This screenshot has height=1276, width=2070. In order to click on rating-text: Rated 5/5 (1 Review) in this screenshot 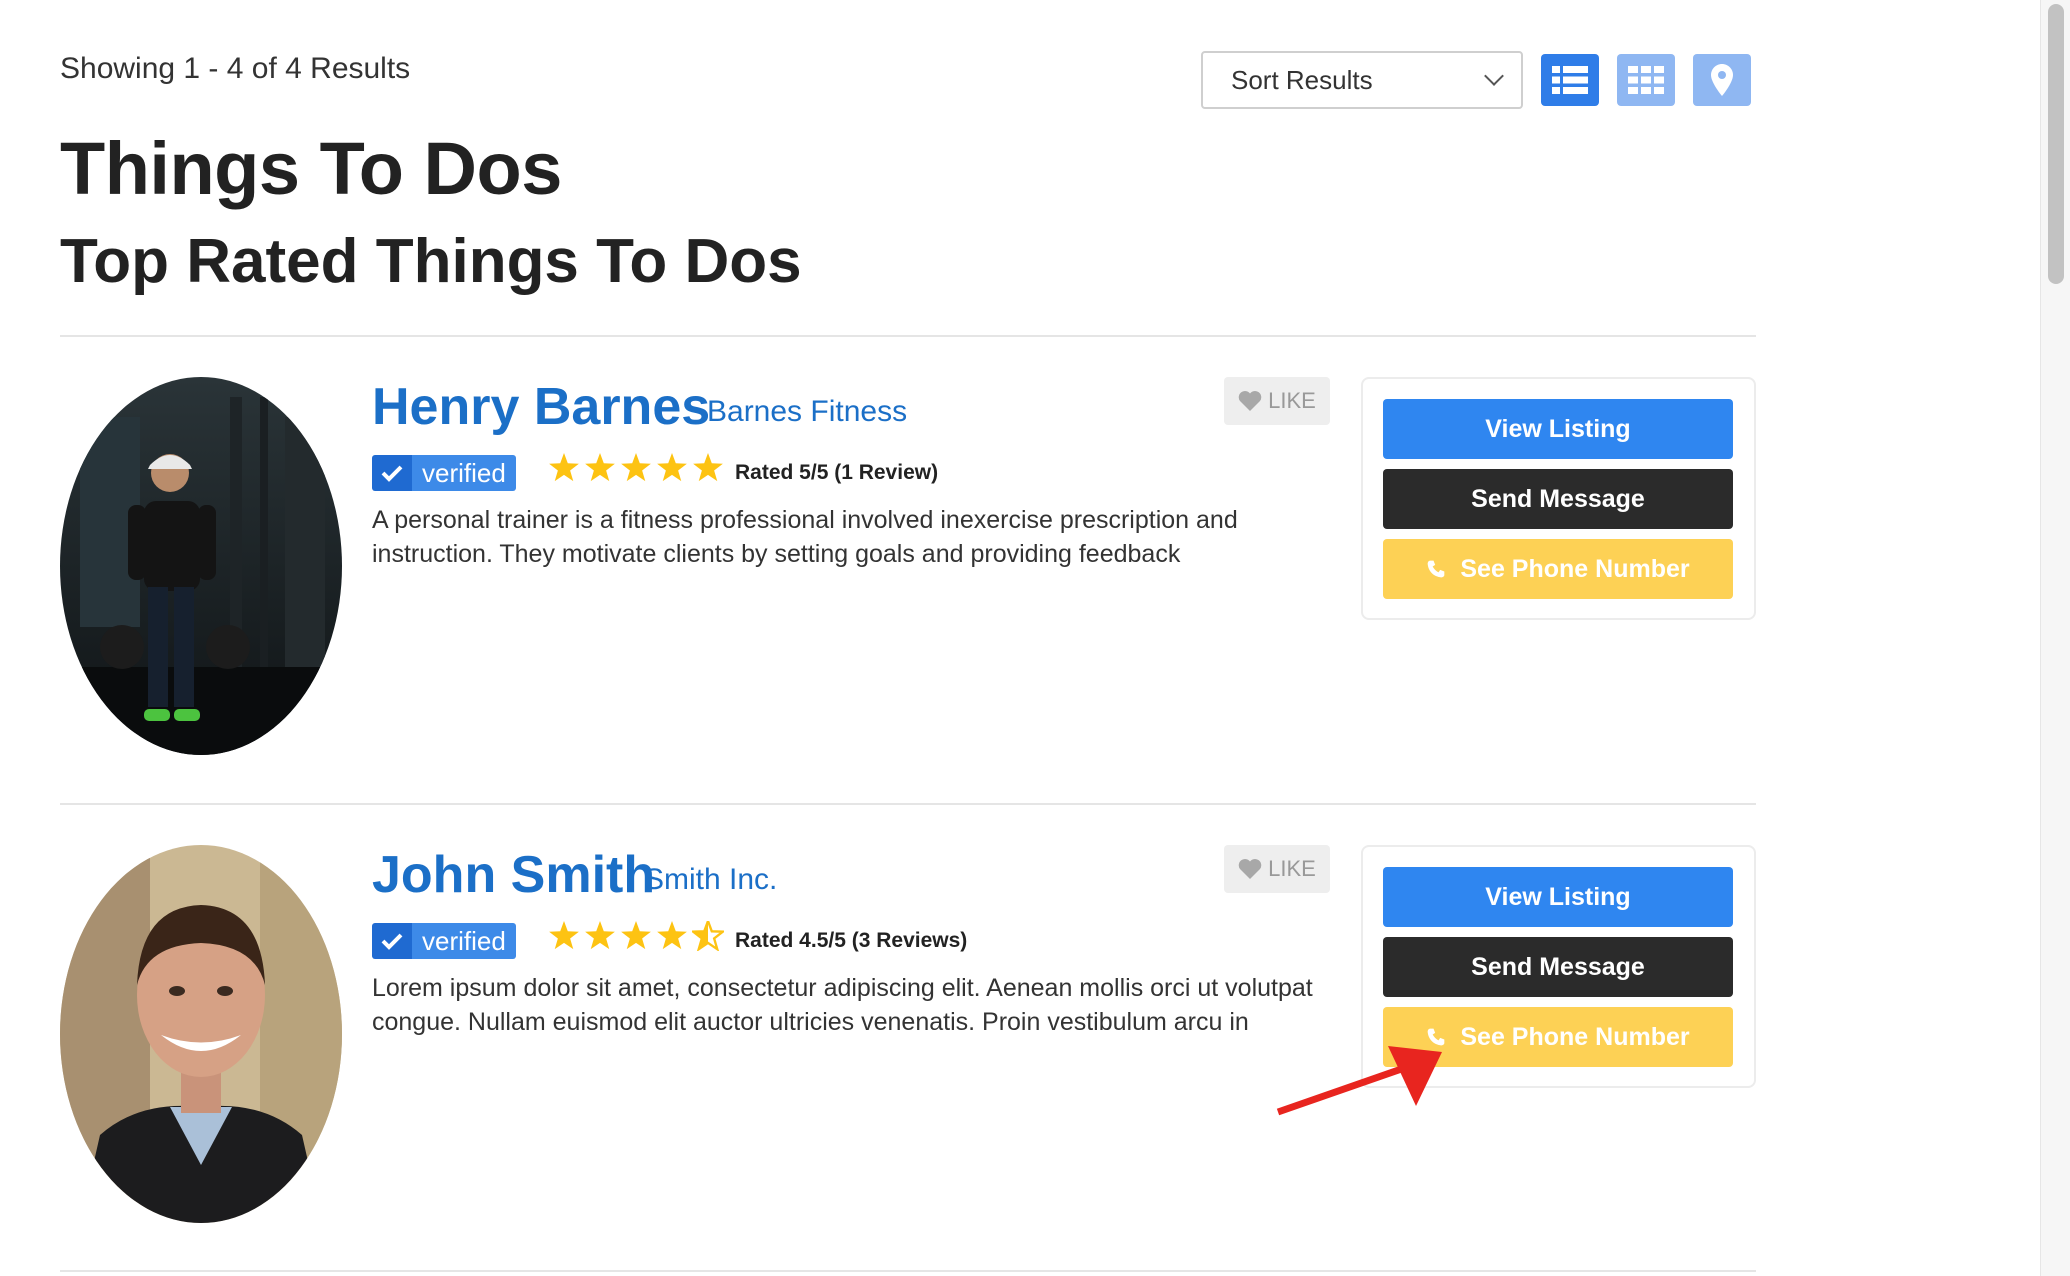, I will do `click(837, 472)`.